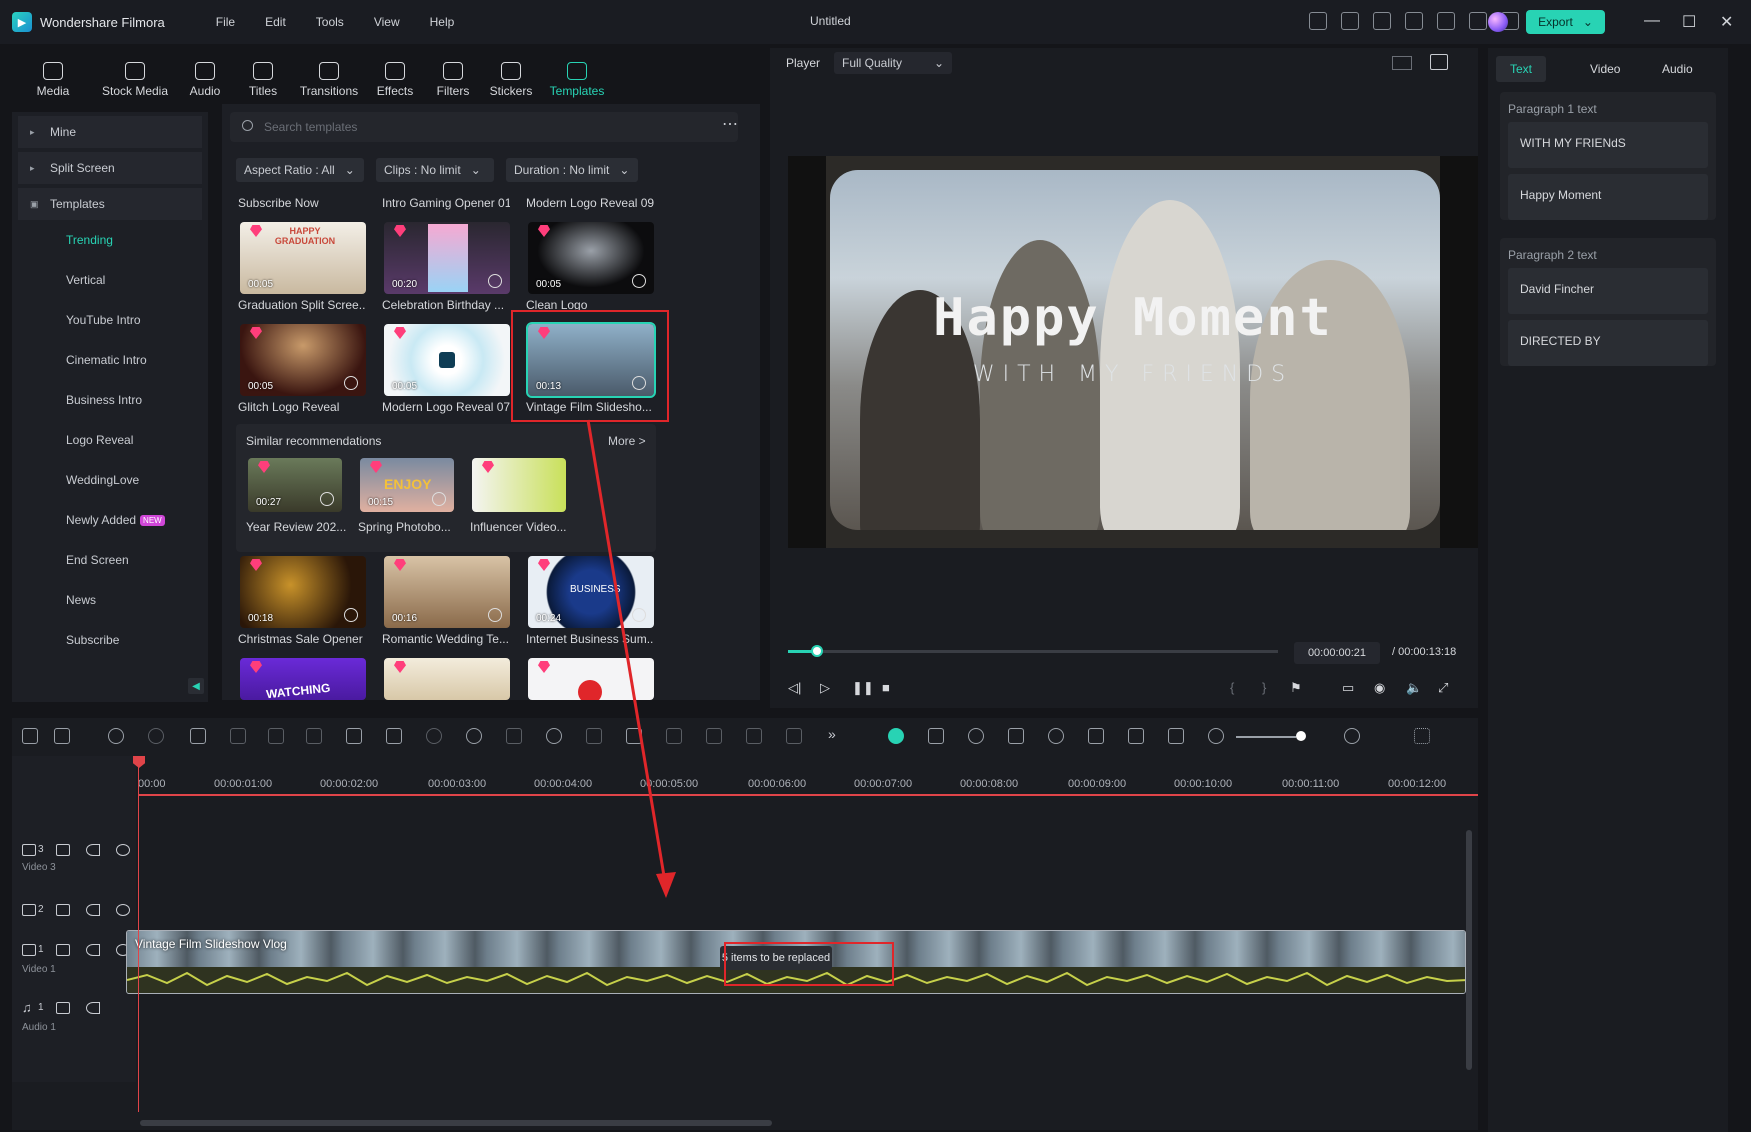 This screenshot has height=1132, width=1751. Describe the element at coordinates (110, 240) in the screenshot. I see `sidebar-item-trending: Trending` at that location.